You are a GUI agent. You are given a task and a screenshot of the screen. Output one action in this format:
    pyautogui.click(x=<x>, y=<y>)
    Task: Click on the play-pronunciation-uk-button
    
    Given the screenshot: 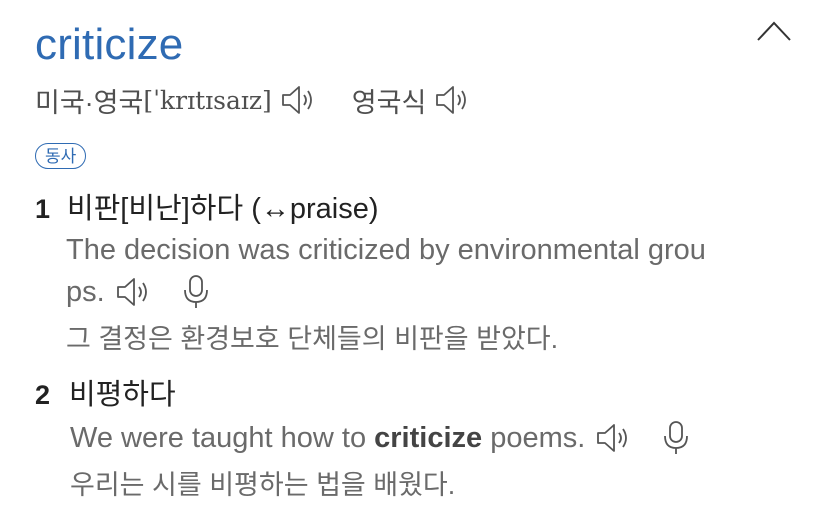 What is the action you would take?
    pyautogui.click(x=453, y=100)
    